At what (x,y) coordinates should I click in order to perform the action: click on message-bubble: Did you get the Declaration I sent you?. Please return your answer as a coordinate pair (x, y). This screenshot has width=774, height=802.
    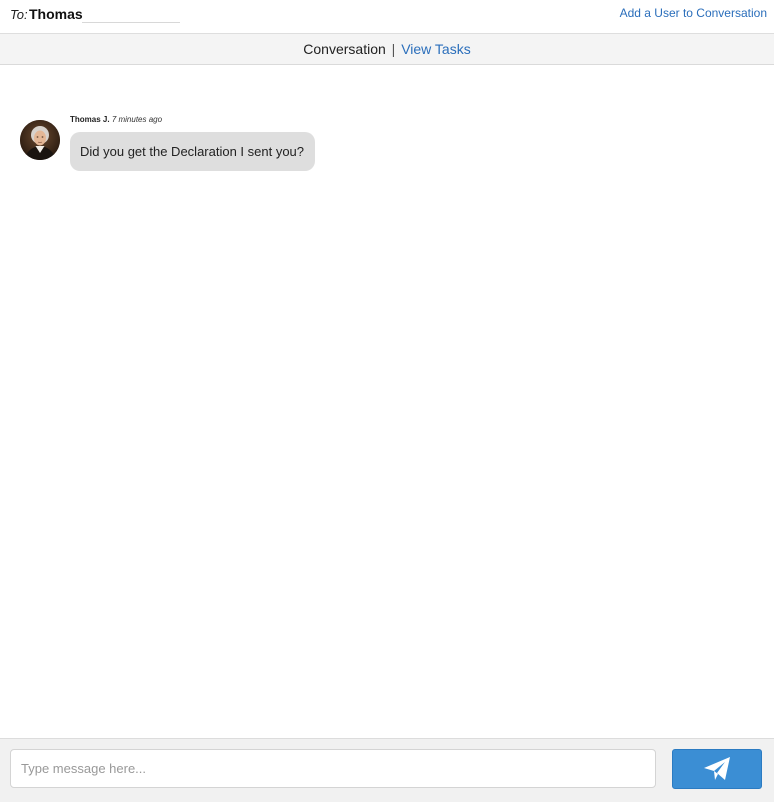
    Looking at the image, I should click on (192, 151).